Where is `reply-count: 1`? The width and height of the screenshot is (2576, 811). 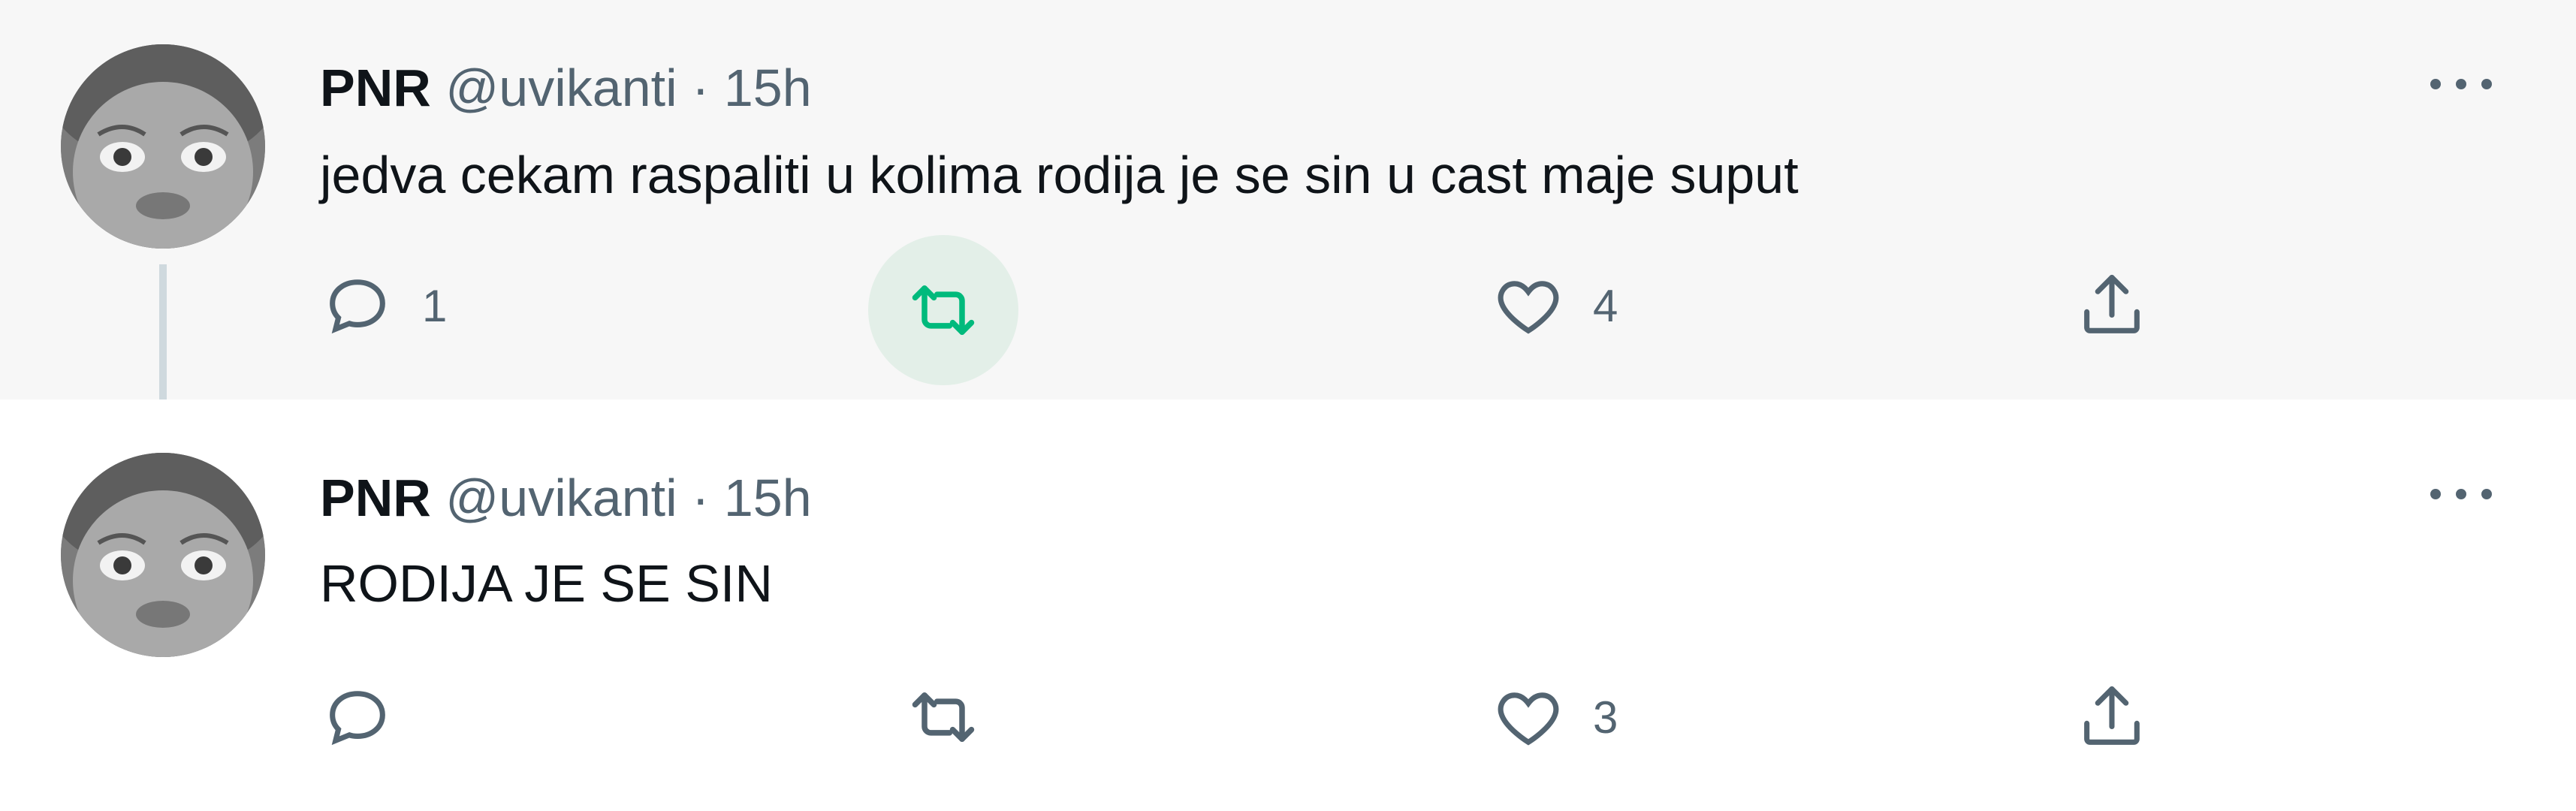
reply-count: 1 is located at coordinates (435, 305).